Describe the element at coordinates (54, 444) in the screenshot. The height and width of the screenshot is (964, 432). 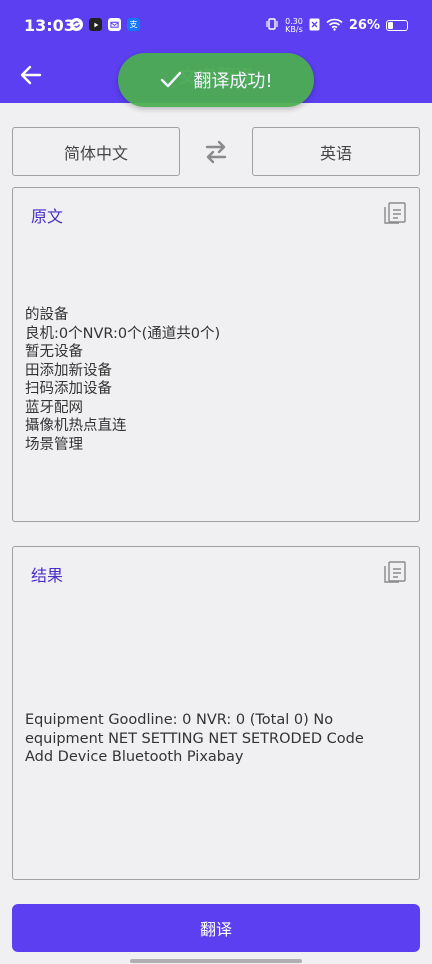
I see `source-line: 场景管理` at that location.